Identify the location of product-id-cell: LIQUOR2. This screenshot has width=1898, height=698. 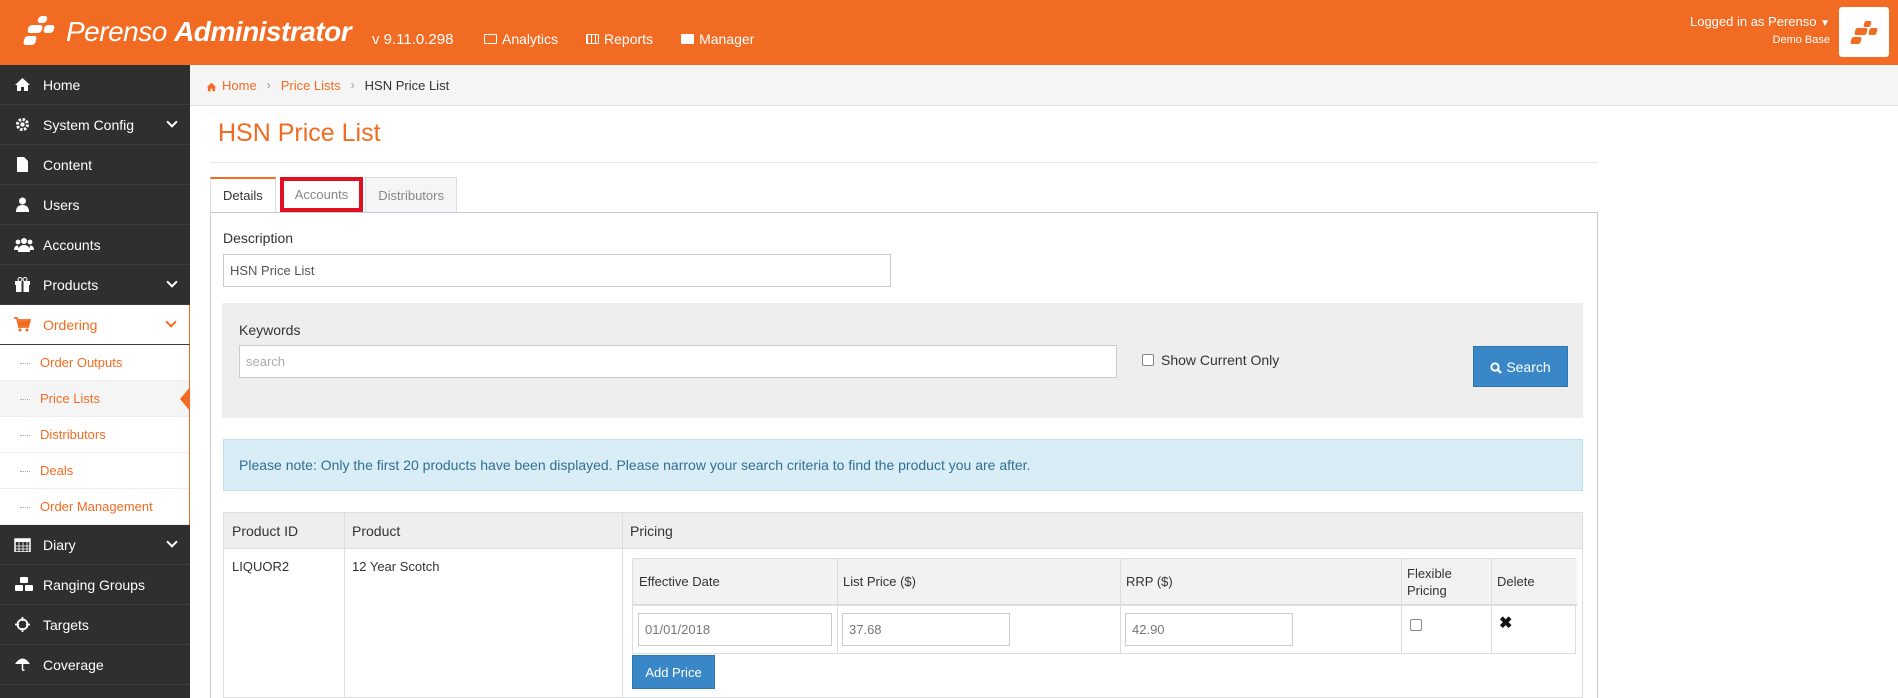
(261, 566).